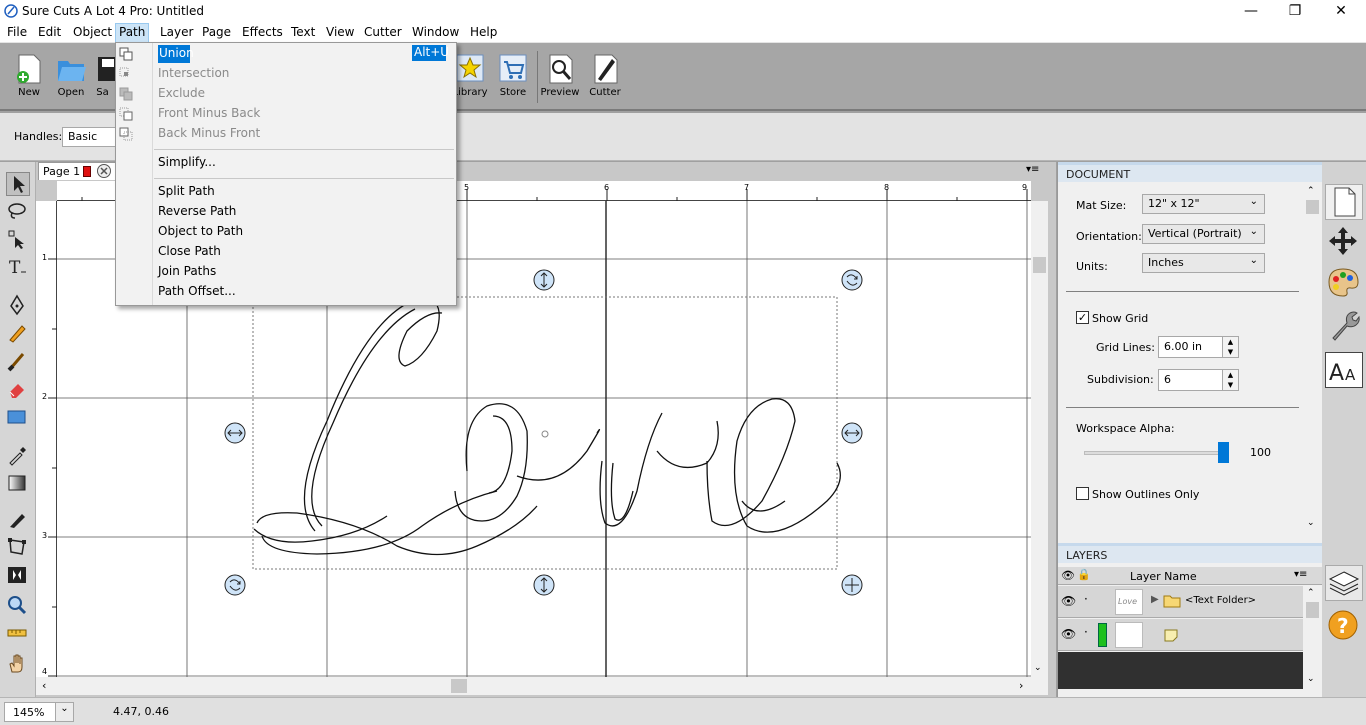 This screenshot has width=1366, height=725. What do you see at coordinates (852, 585) in the screenshot?
I see `move-handle-icon` at bounding box center [852, 585].